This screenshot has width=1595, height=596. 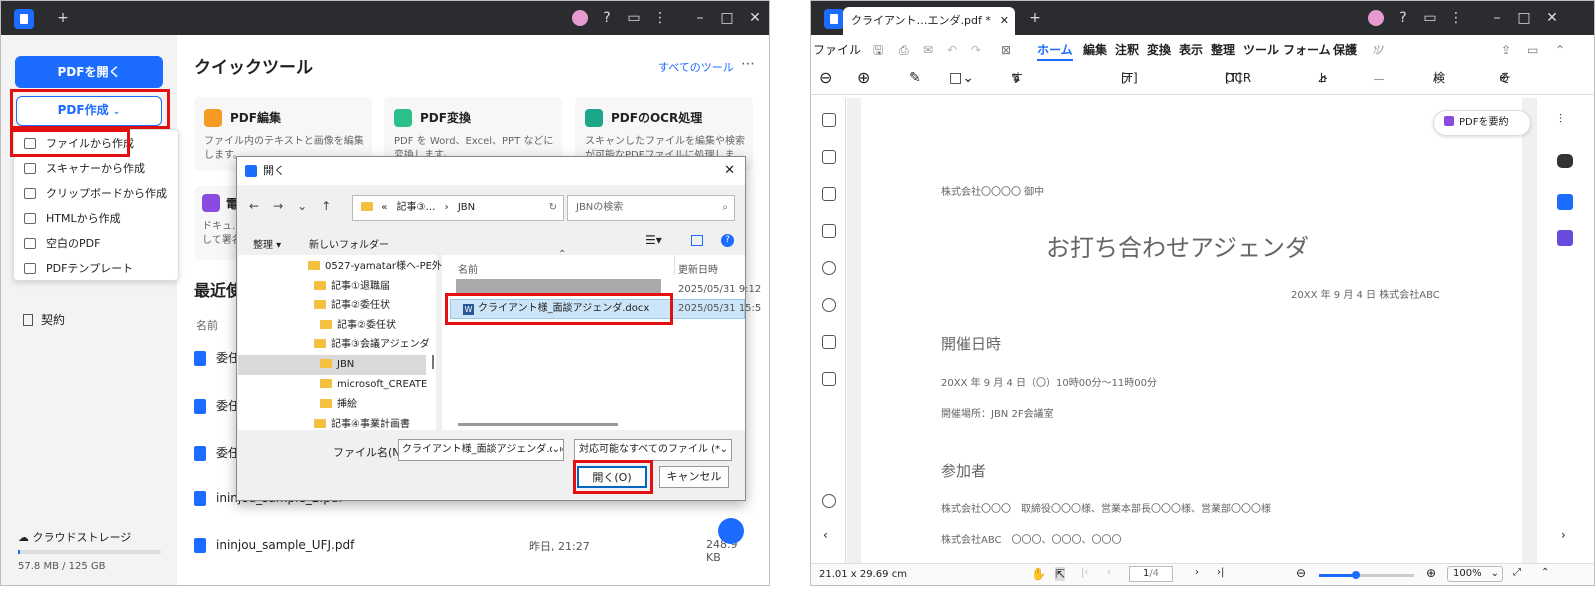 I want to click on open-pdf-button: PDFを開く, so click(x=89, y=72).